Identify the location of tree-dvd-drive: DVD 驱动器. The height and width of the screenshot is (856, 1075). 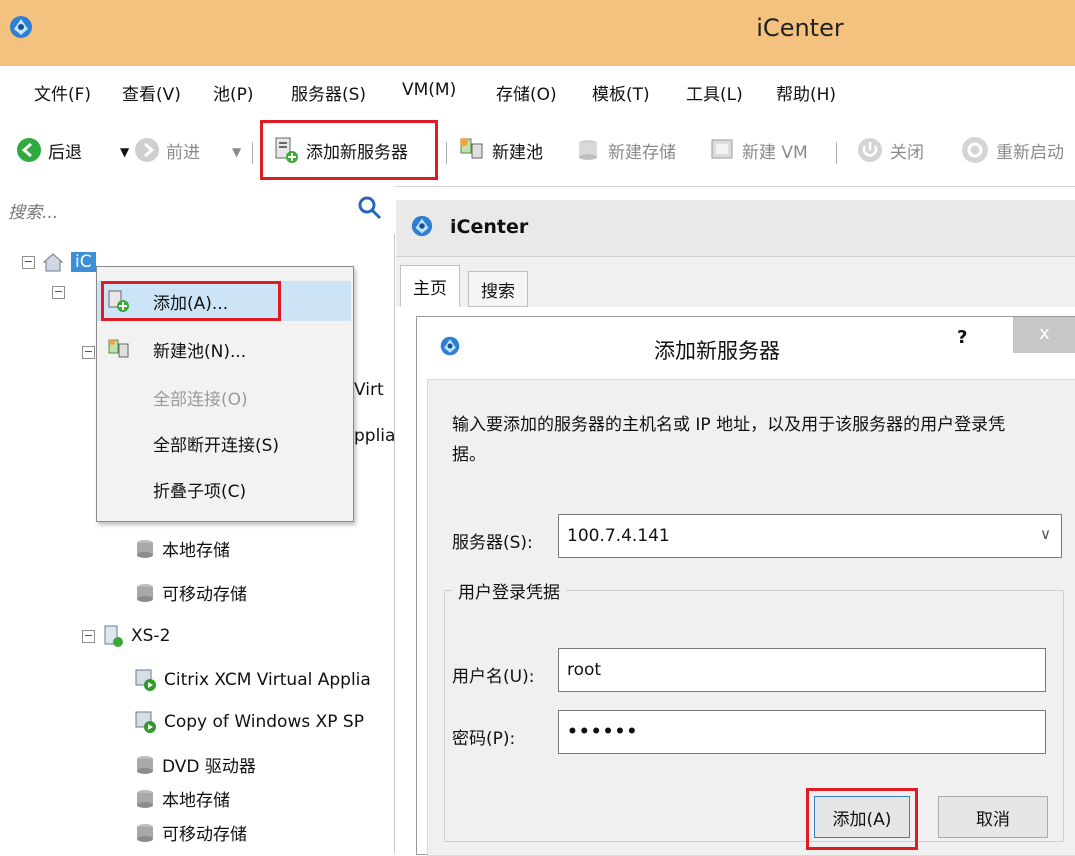
(195, 764).